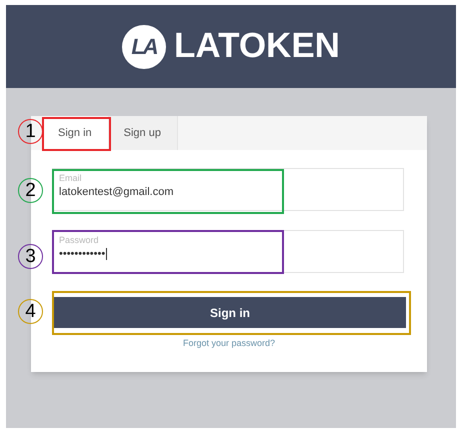 The height and width of the screenshot is (435, 464). I want to click on step-number: 1, so click(30, 131).